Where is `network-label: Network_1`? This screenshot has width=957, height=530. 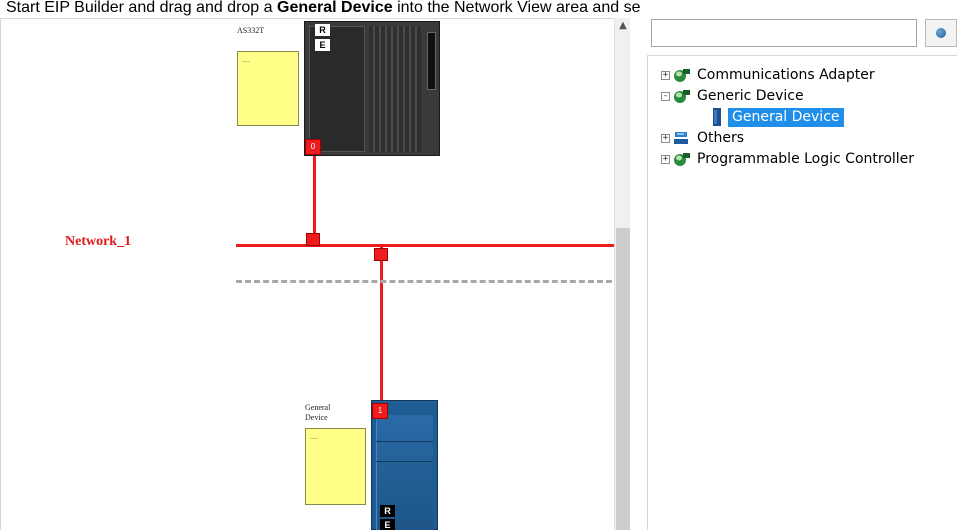
network-label: Network_1 is located at coordinates (98, 242).